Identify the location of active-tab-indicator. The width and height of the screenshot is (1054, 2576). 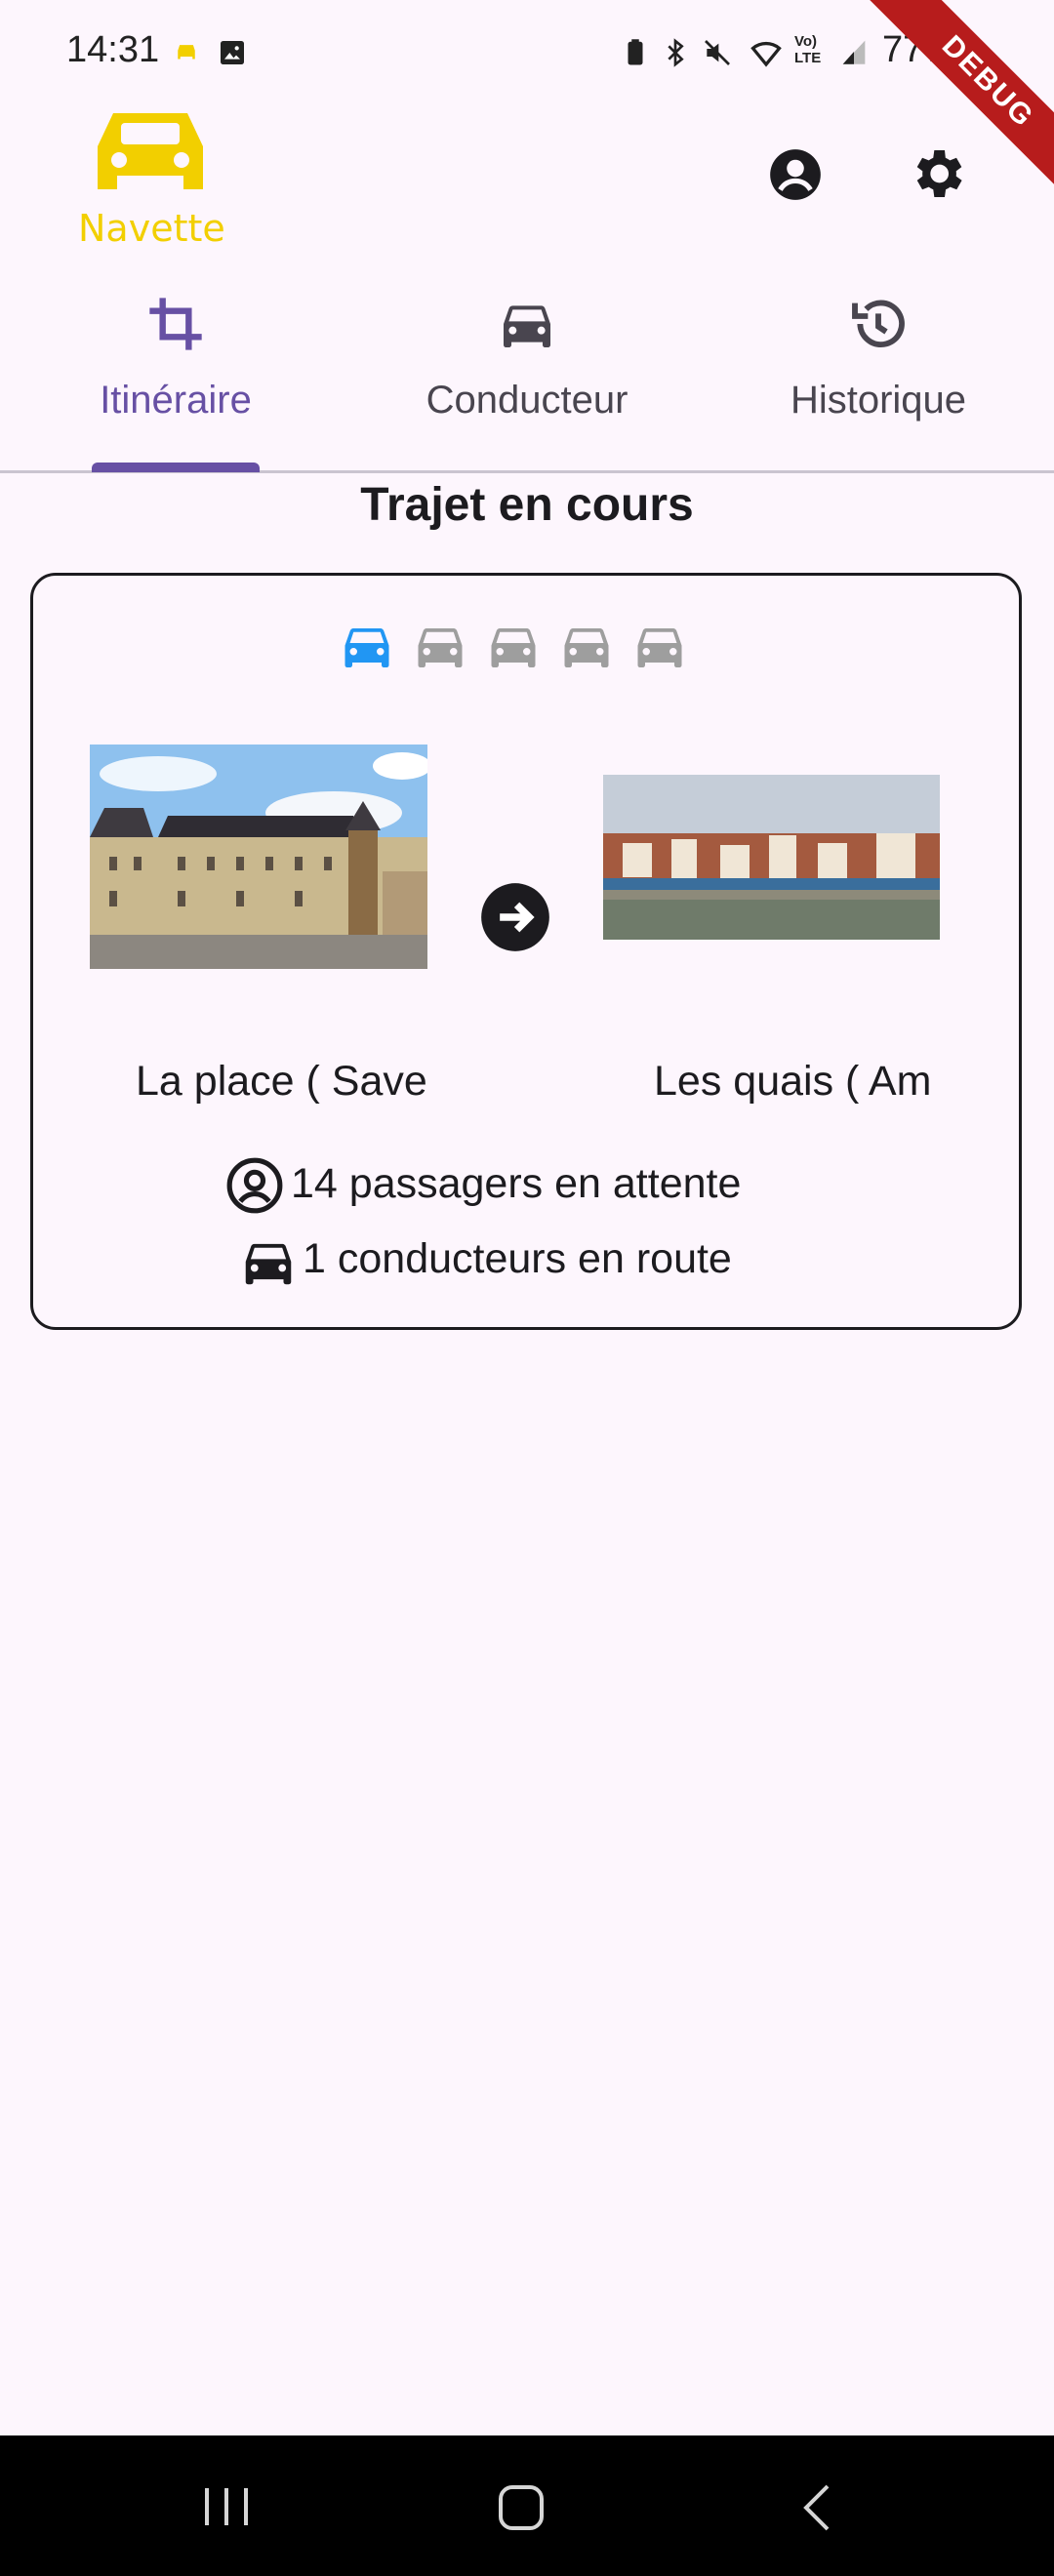
(176, 467).